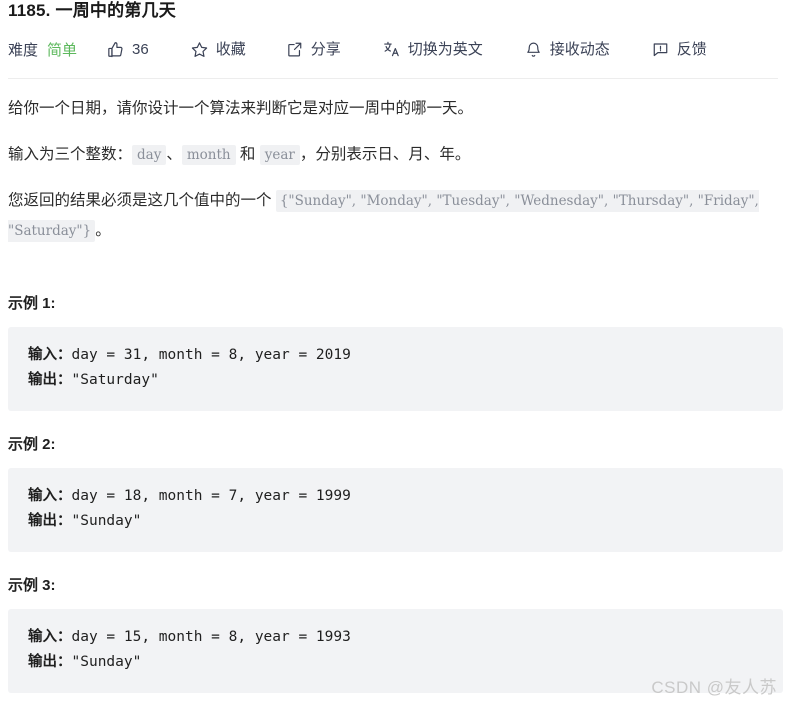 The height and width of the screenshot is (715, 791). What do you see at coordinates (325, 49) in the screenshot?
I see `share-label: 分享` at bounding box center [325, 49].